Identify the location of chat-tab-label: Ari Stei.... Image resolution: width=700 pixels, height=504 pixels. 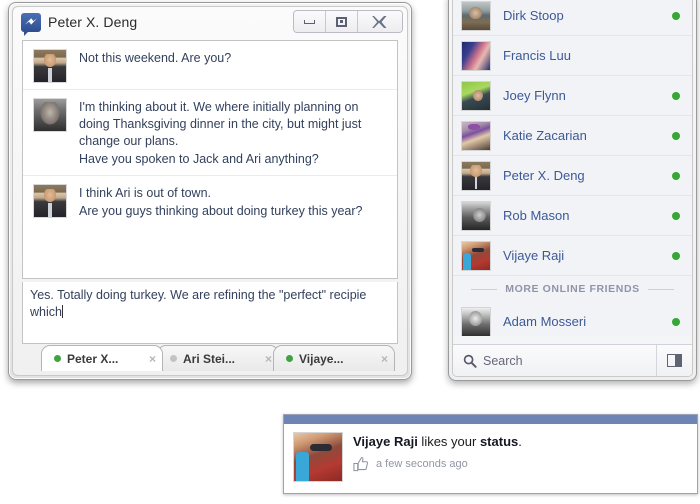
(209, 358).